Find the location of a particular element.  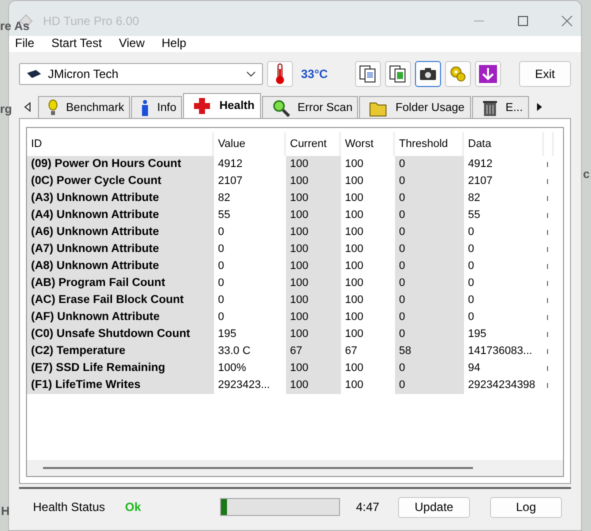

table-cell-text: 29234234398 is located at coordinates (501, 385).